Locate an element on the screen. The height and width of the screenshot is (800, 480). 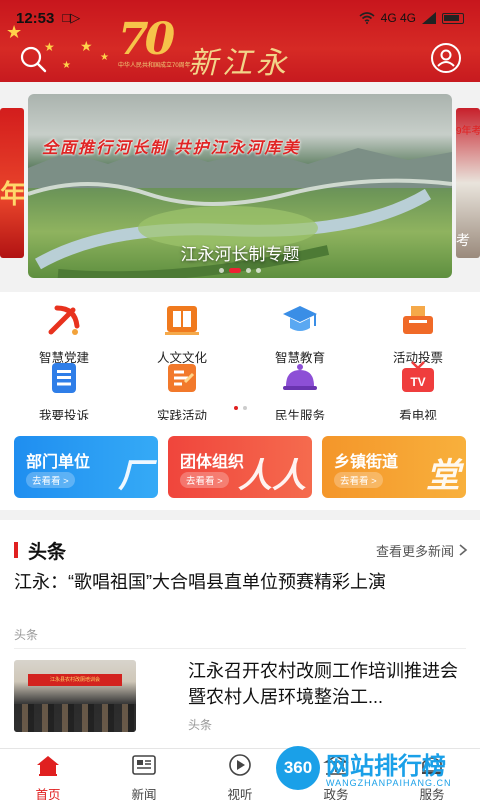
banner-next-peek: 9年考 考 is located at coordinates (468, 183).